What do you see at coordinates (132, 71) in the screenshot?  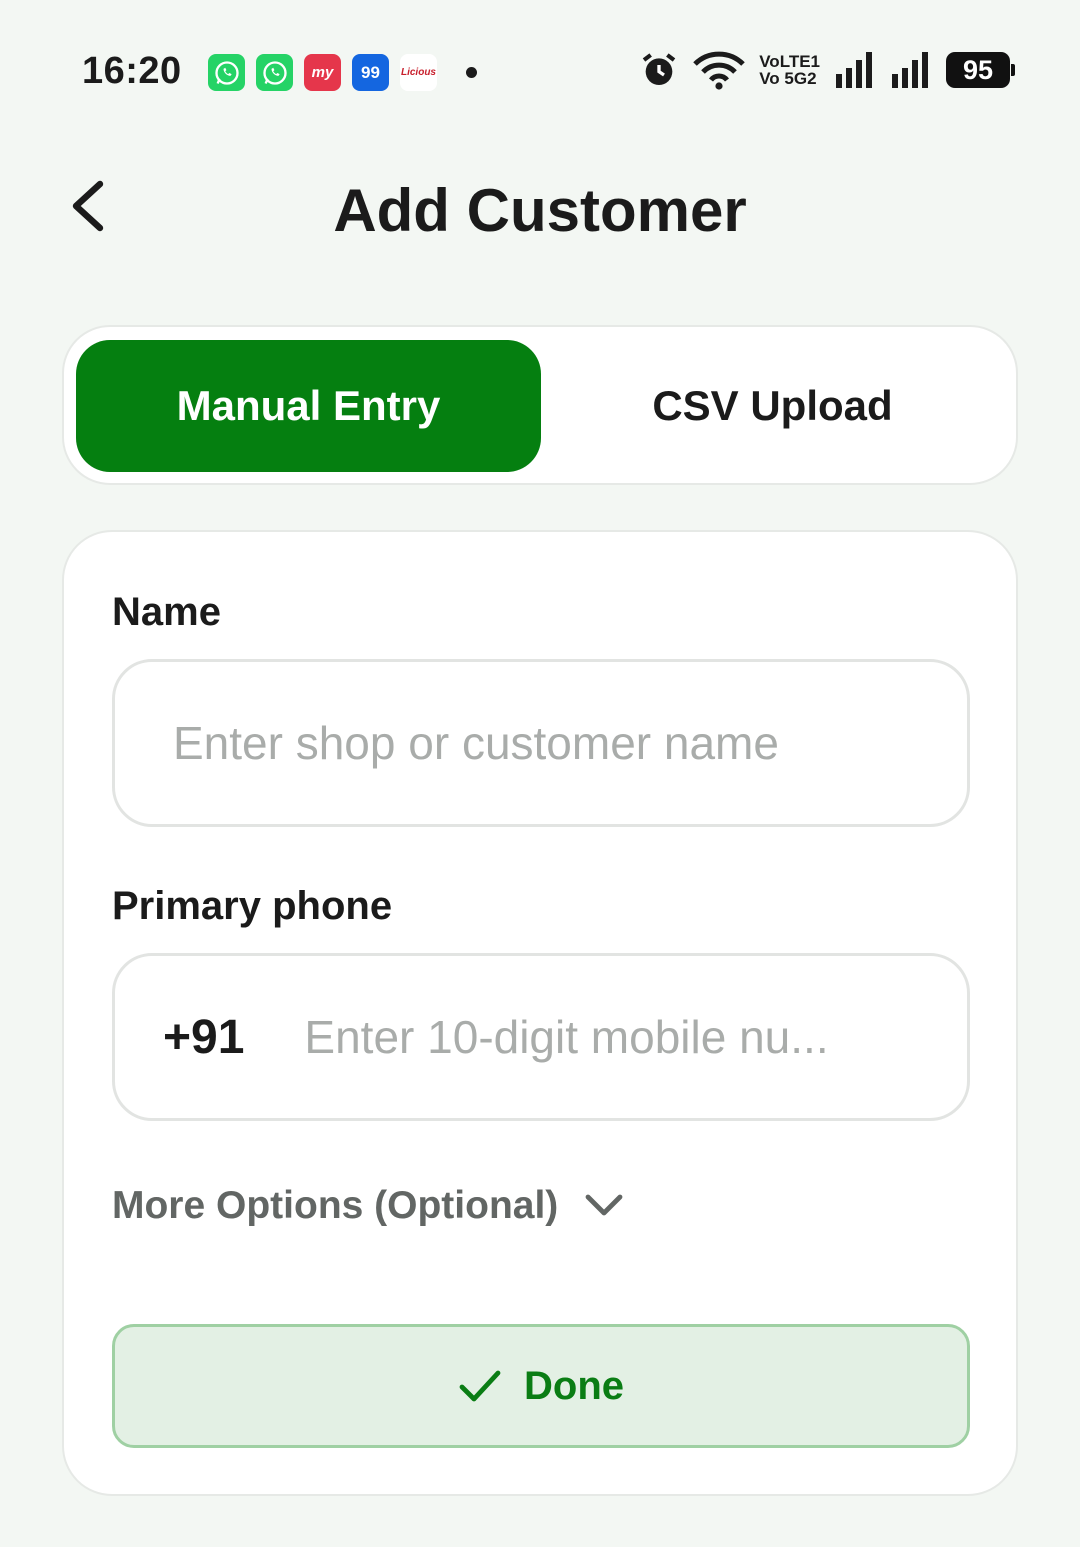 I see `status-time: 16:20` at bounding box center [132, 71].